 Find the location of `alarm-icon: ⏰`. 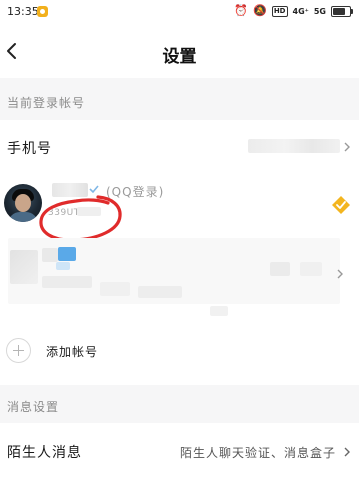

alarm-icon: ⏰ is located at coordinates (241, 10).